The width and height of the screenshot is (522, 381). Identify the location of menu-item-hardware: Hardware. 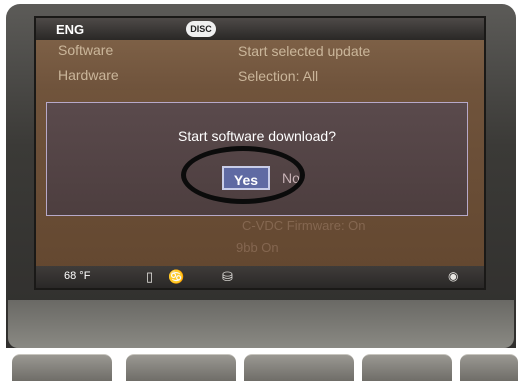
(88, 75).